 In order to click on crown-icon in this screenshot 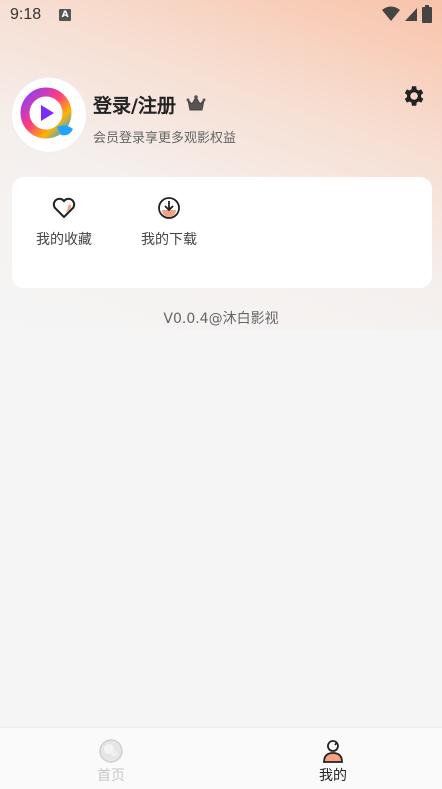, I will do `click(196, 103)`.